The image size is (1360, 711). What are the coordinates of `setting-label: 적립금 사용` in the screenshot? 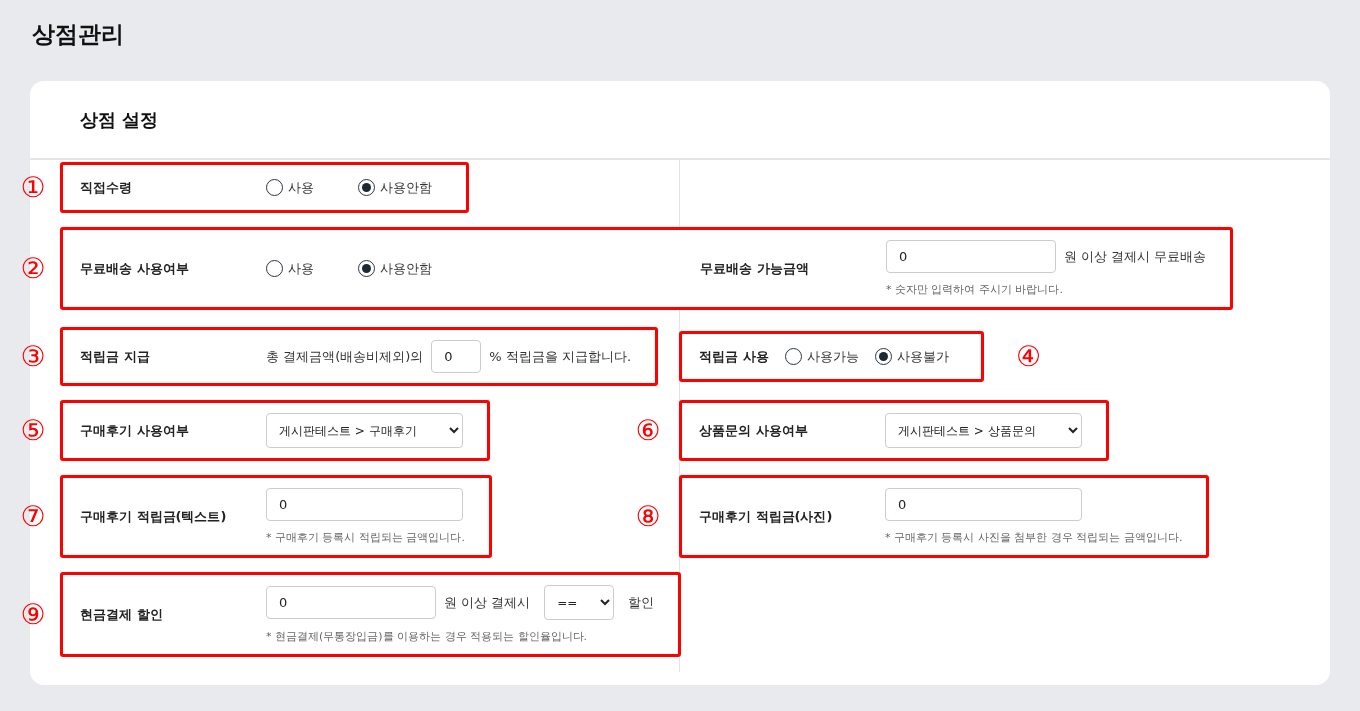 It's located at (734, 356).